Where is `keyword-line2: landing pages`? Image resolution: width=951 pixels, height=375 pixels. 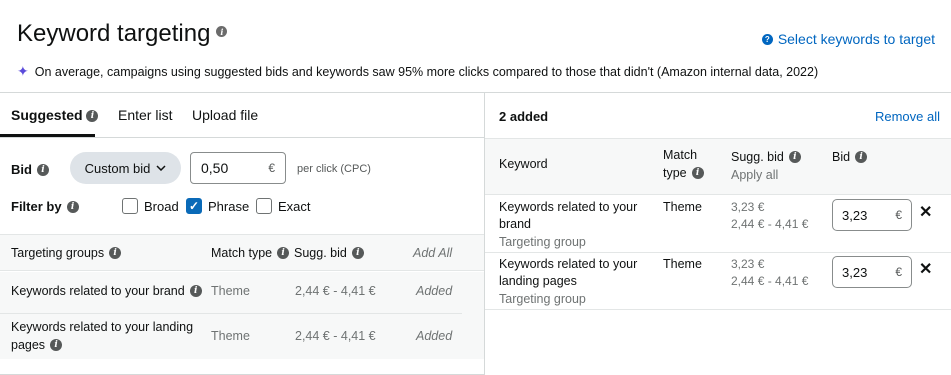 keyword-line2: landing pages is located at coordinates (538, 281).